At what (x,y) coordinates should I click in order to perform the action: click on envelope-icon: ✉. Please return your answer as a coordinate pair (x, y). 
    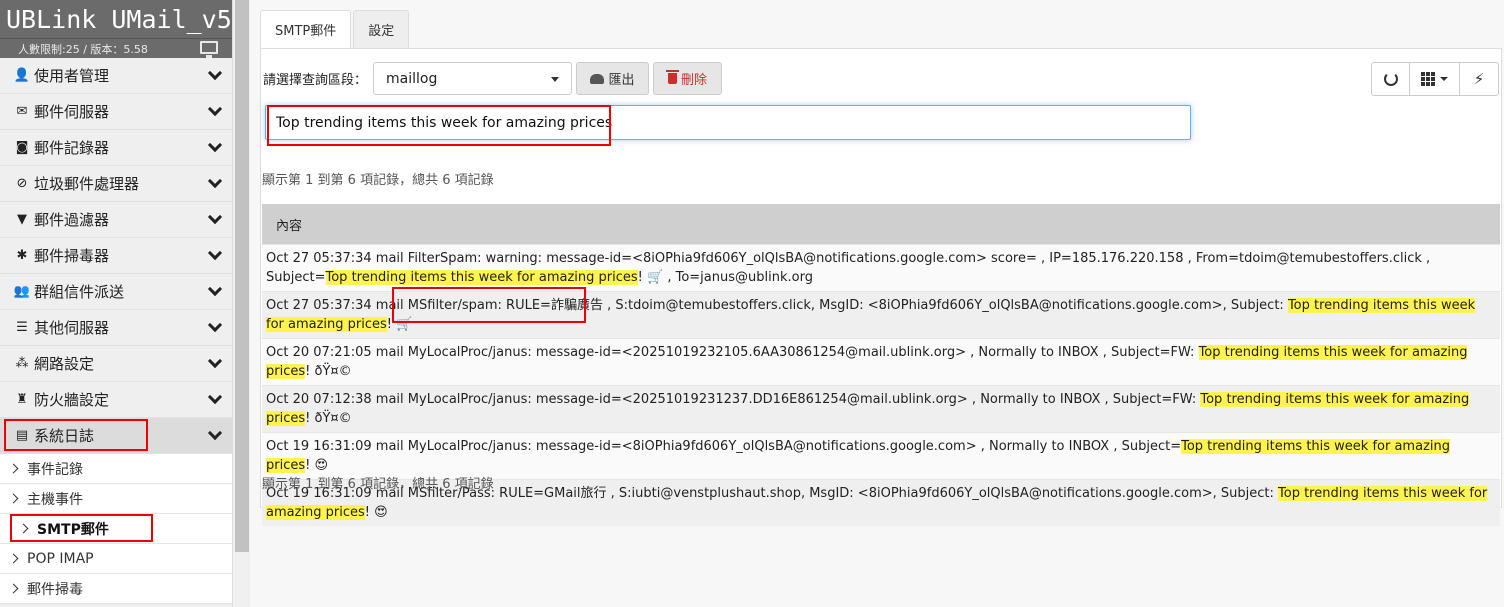
    Looking at the image, I should click on (22, 111).